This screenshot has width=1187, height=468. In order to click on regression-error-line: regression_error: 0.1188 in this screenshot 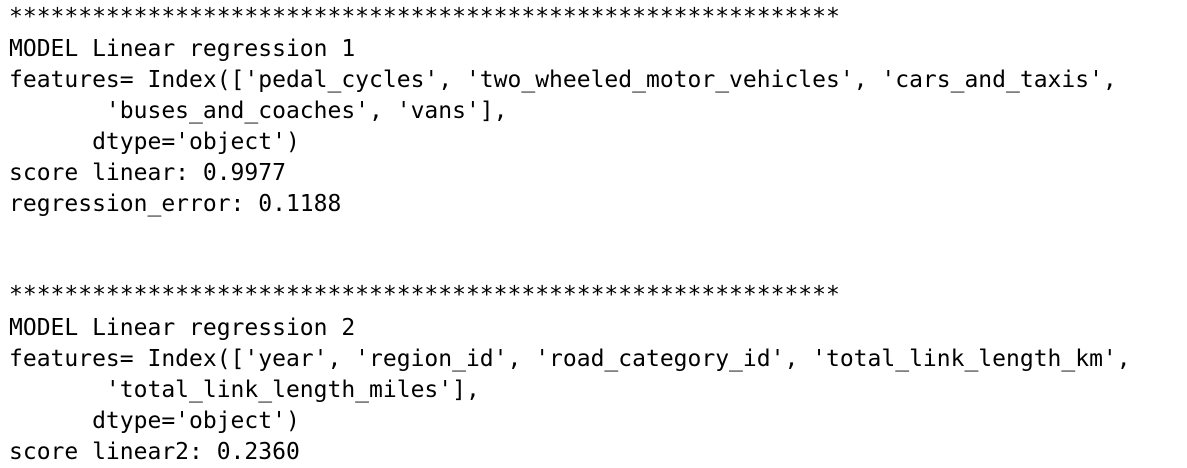, I will do `click(175, 204)`.